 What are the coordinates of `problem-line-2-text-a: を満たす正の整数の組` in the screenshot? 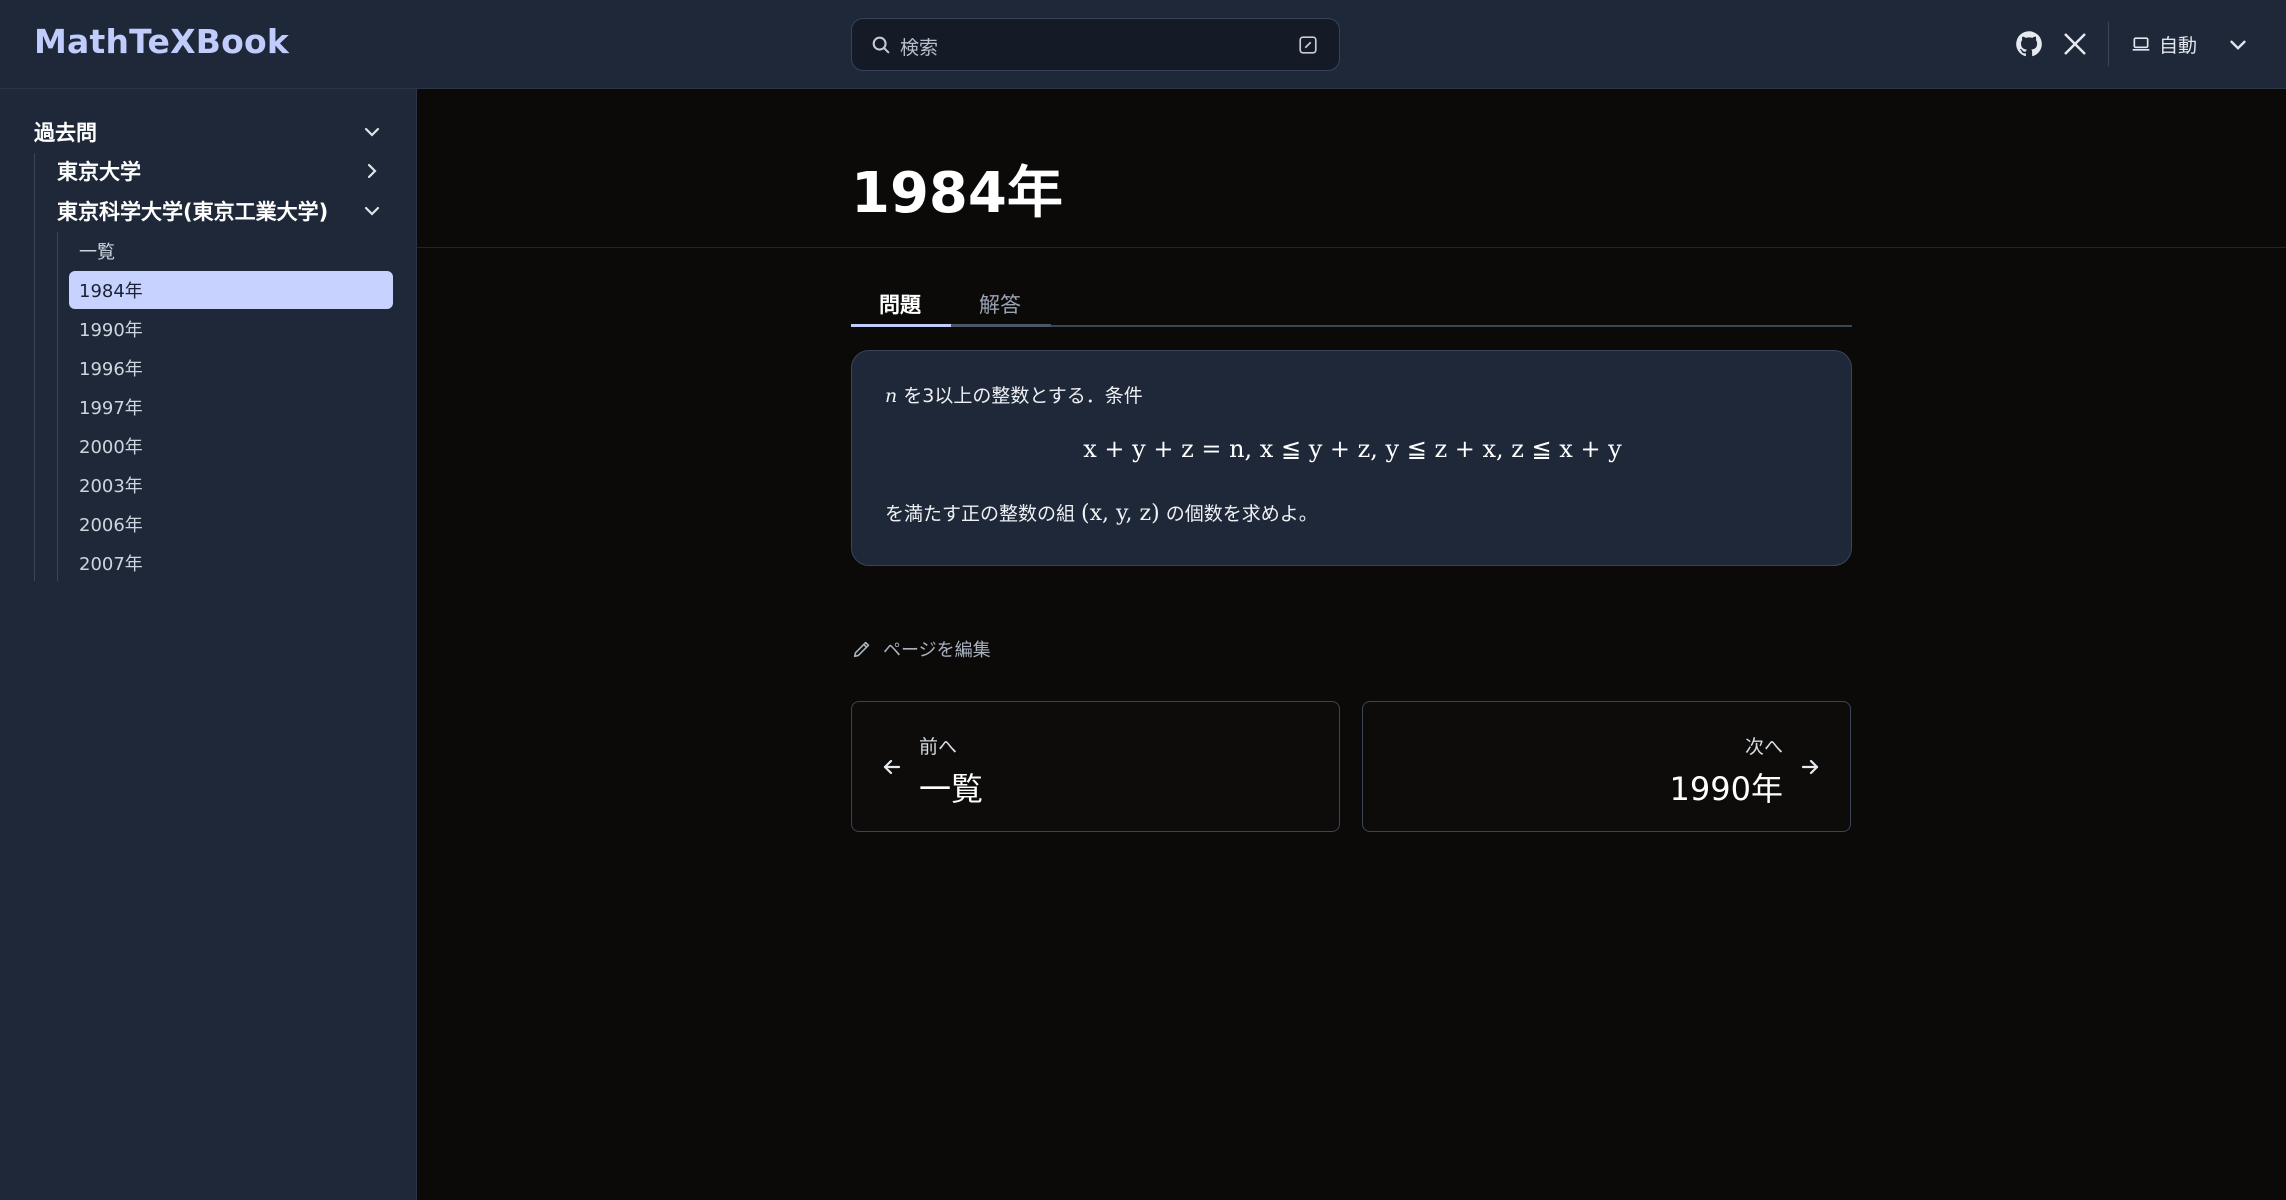 It's located at (983, 514).